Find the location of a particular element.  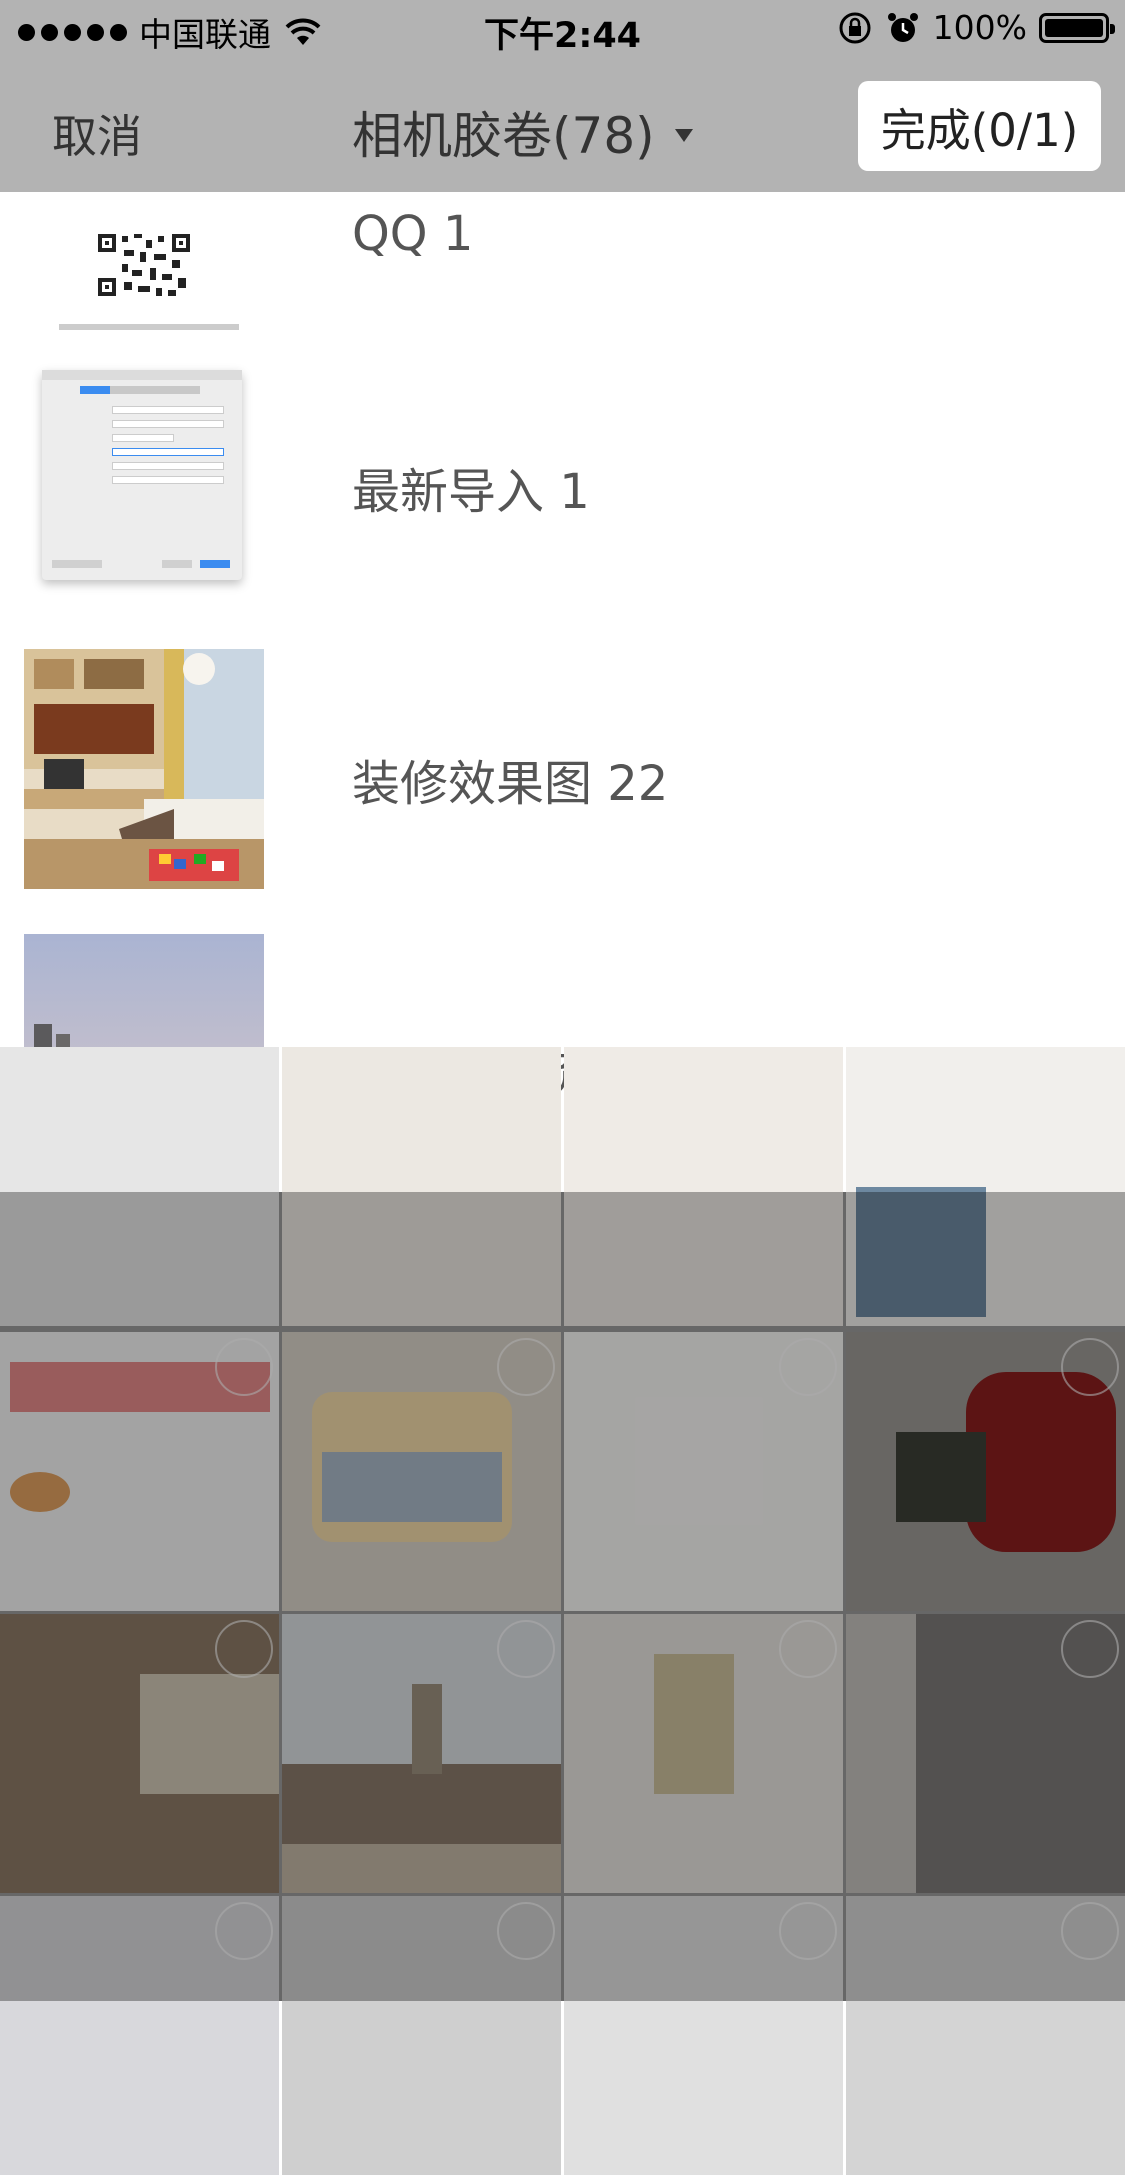

album-title-label: 相机胶卷(78) is located at coordinates (503, 136).